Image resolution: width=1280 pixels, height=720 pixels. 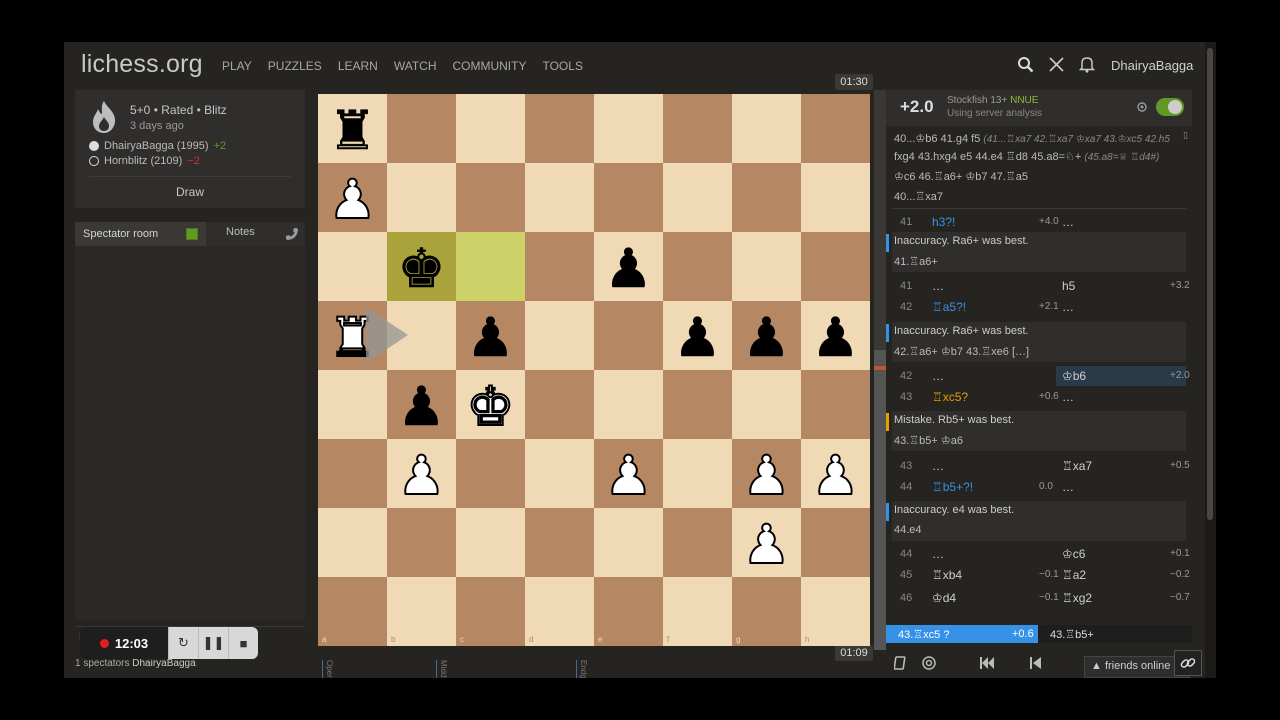 I want to click on white-pawn-h3: ♟, so click(x=835, y=473).